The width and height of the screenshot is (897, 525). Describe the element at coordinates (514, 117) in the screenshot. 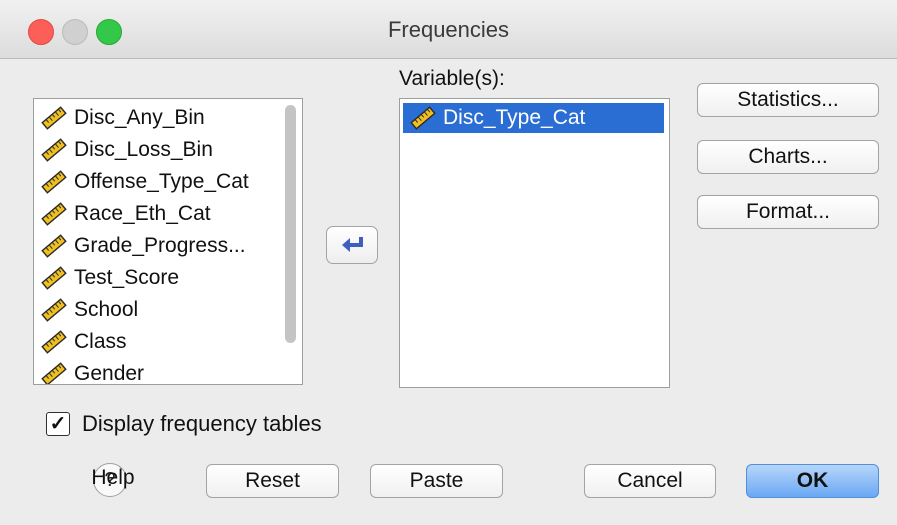

I see `variables-list-item-label: Disc_Type_Cat` at that location.